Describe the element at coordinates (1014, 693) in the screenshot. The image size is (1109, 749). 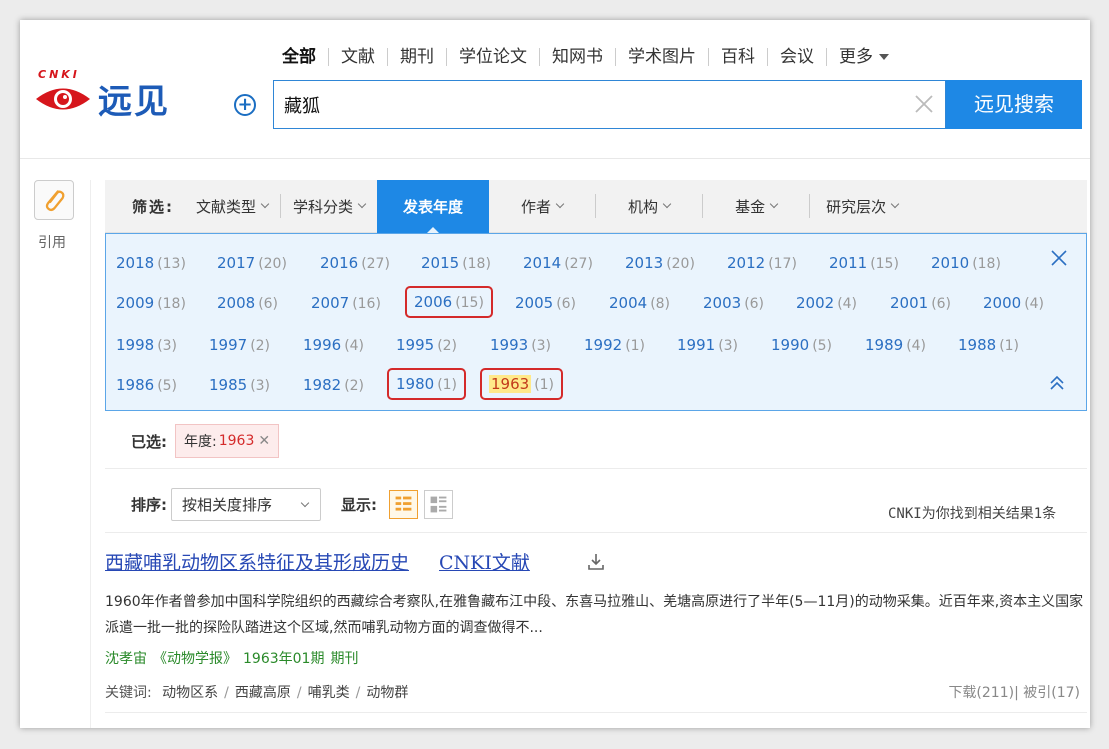
I see `result-stats: 下载(211)| 被引(17)` at that location.